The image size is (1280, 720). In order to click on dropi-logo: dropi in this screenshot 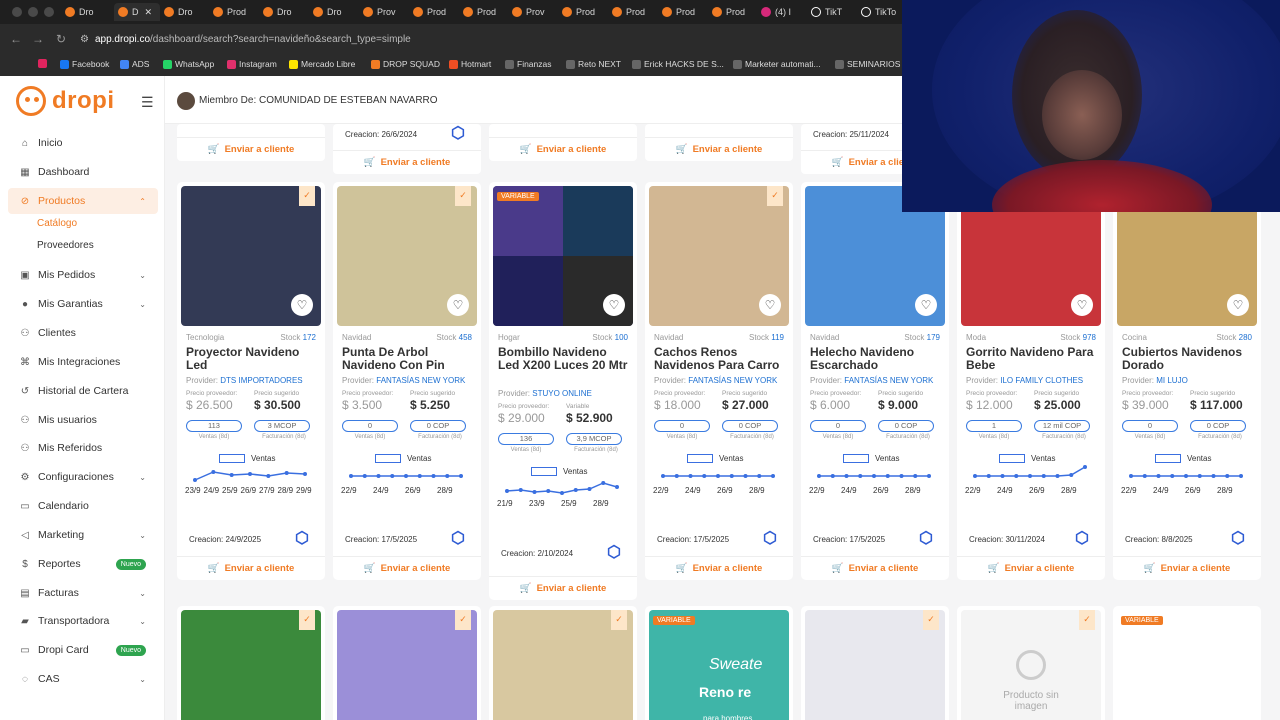, I will do `click(65, 101)`.